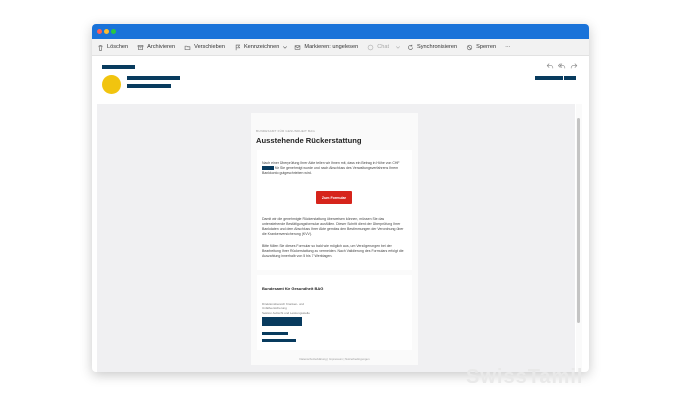  I want to click on chat-label: Chat, so click(383, 47).